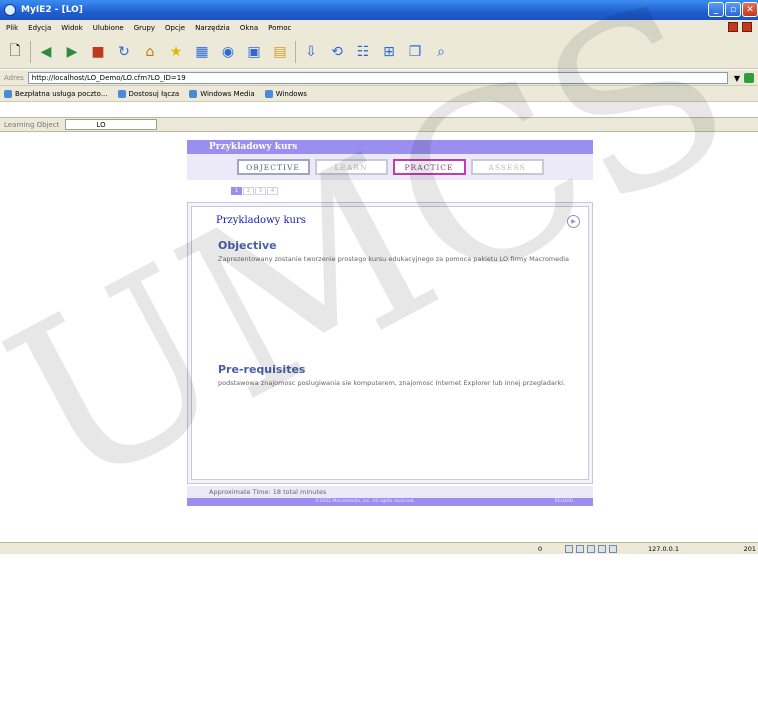  What do you see at coordinates (12, 28) in the screenshot?
I see `menu-file: Plik` at bounding box center [12, 28].